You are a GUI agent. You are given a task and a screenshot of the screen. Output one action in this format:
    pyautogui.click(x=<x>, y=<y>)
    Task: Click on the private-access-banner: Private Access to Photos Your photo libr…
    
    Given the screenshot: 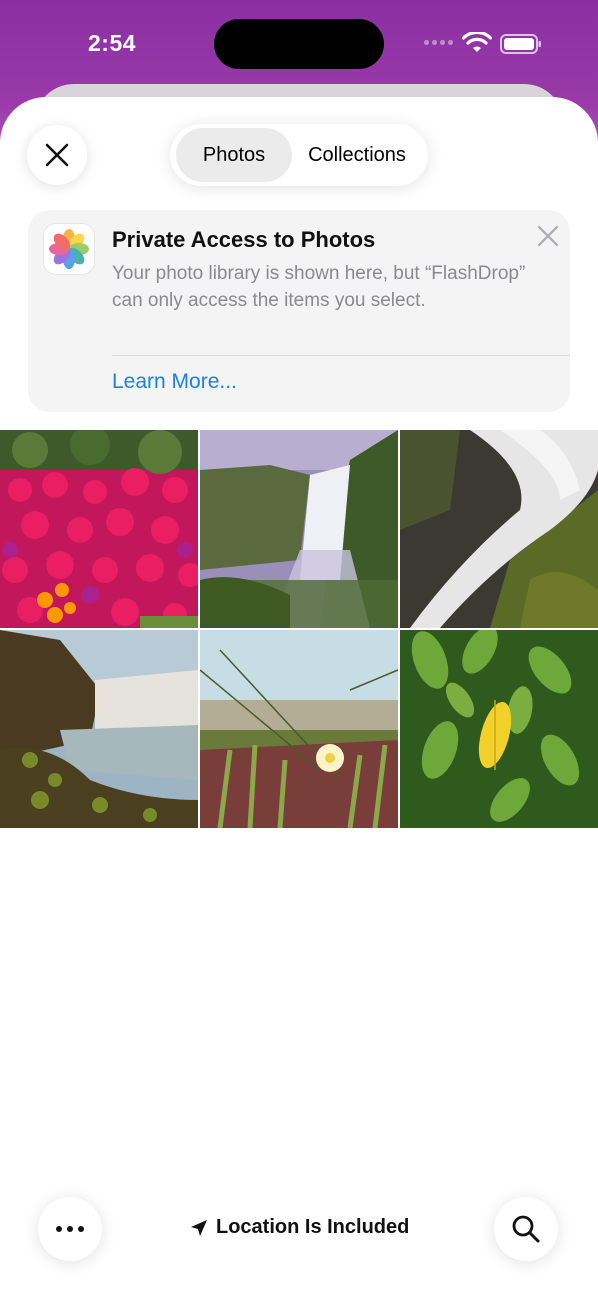 What is the action you would take?
    pyautogui.click(x=299, y=311)
    